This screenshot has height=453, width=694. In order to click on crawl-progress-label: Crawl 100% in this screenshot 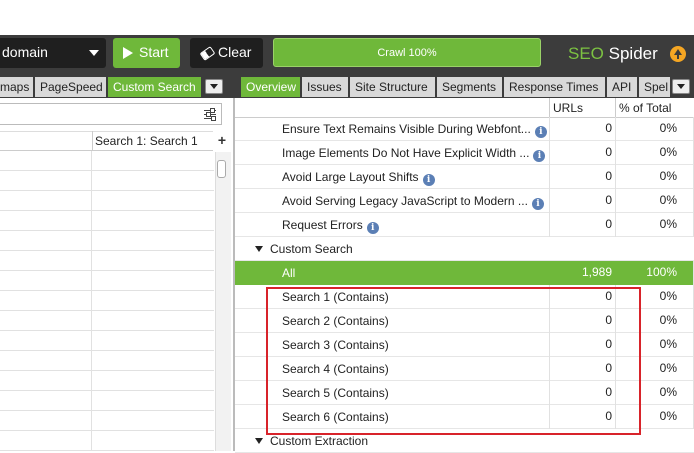, I will do `click(407, 53)`.